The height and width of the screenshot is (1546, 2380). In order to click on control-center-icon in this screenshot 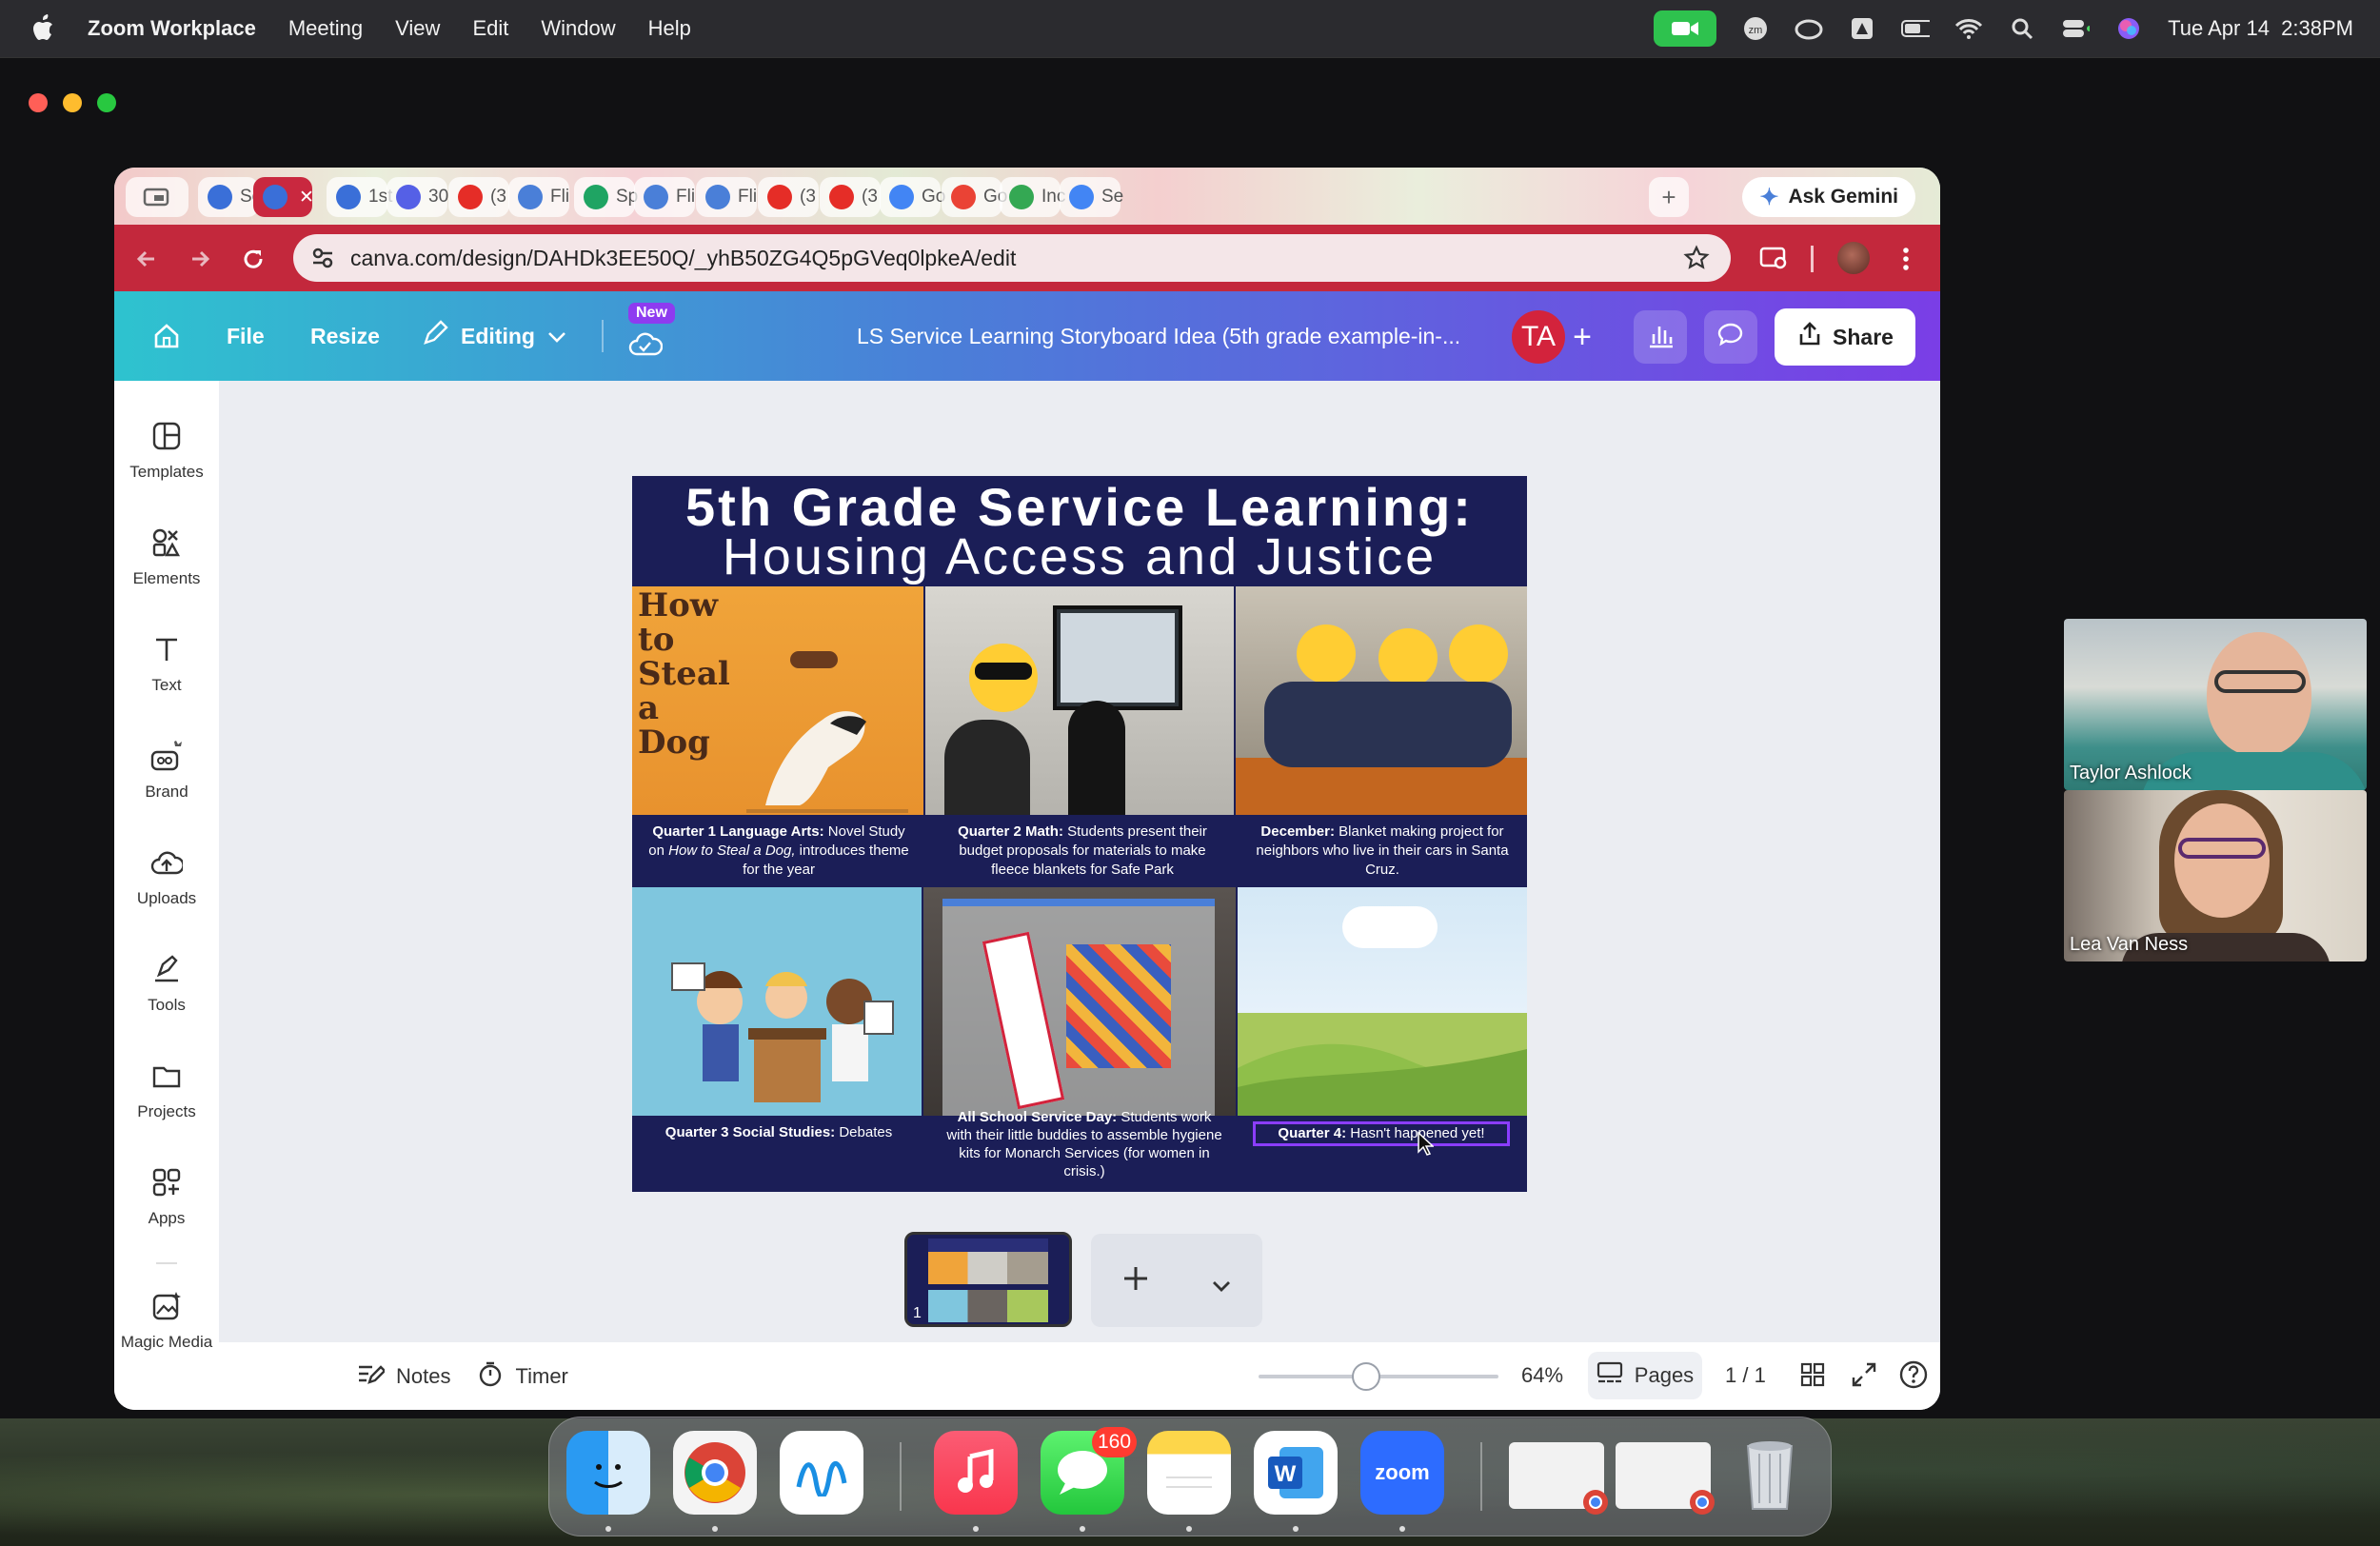, I will do `click(2076, 28)`.